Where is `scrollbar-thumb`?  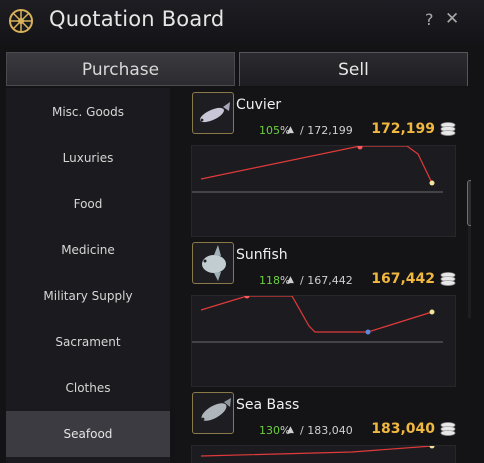 scrollbar-thumb is located at coordinates (469, 203).